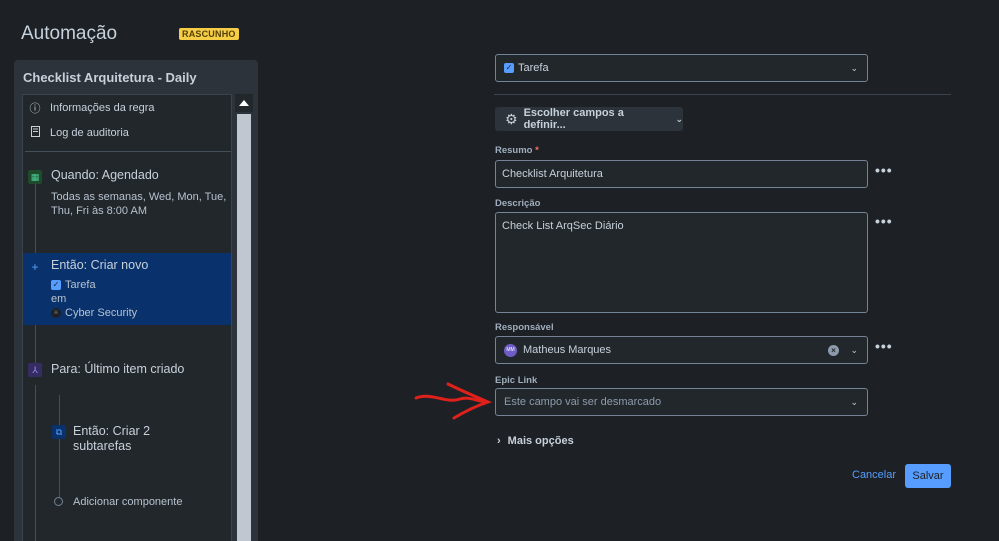  What do you see at coordinates (511, 118) in the screenshot?
I see `gear-icon: ⚙` at bounding box center [511, 118].